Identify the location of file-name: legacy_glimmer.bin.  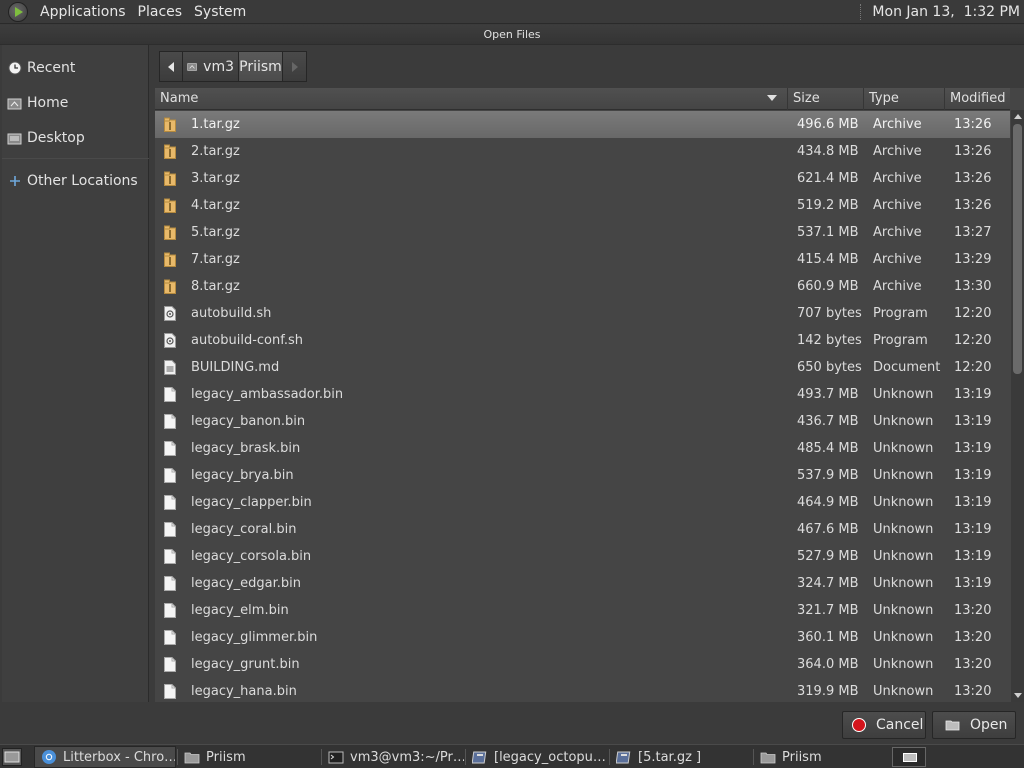
(254, 637).